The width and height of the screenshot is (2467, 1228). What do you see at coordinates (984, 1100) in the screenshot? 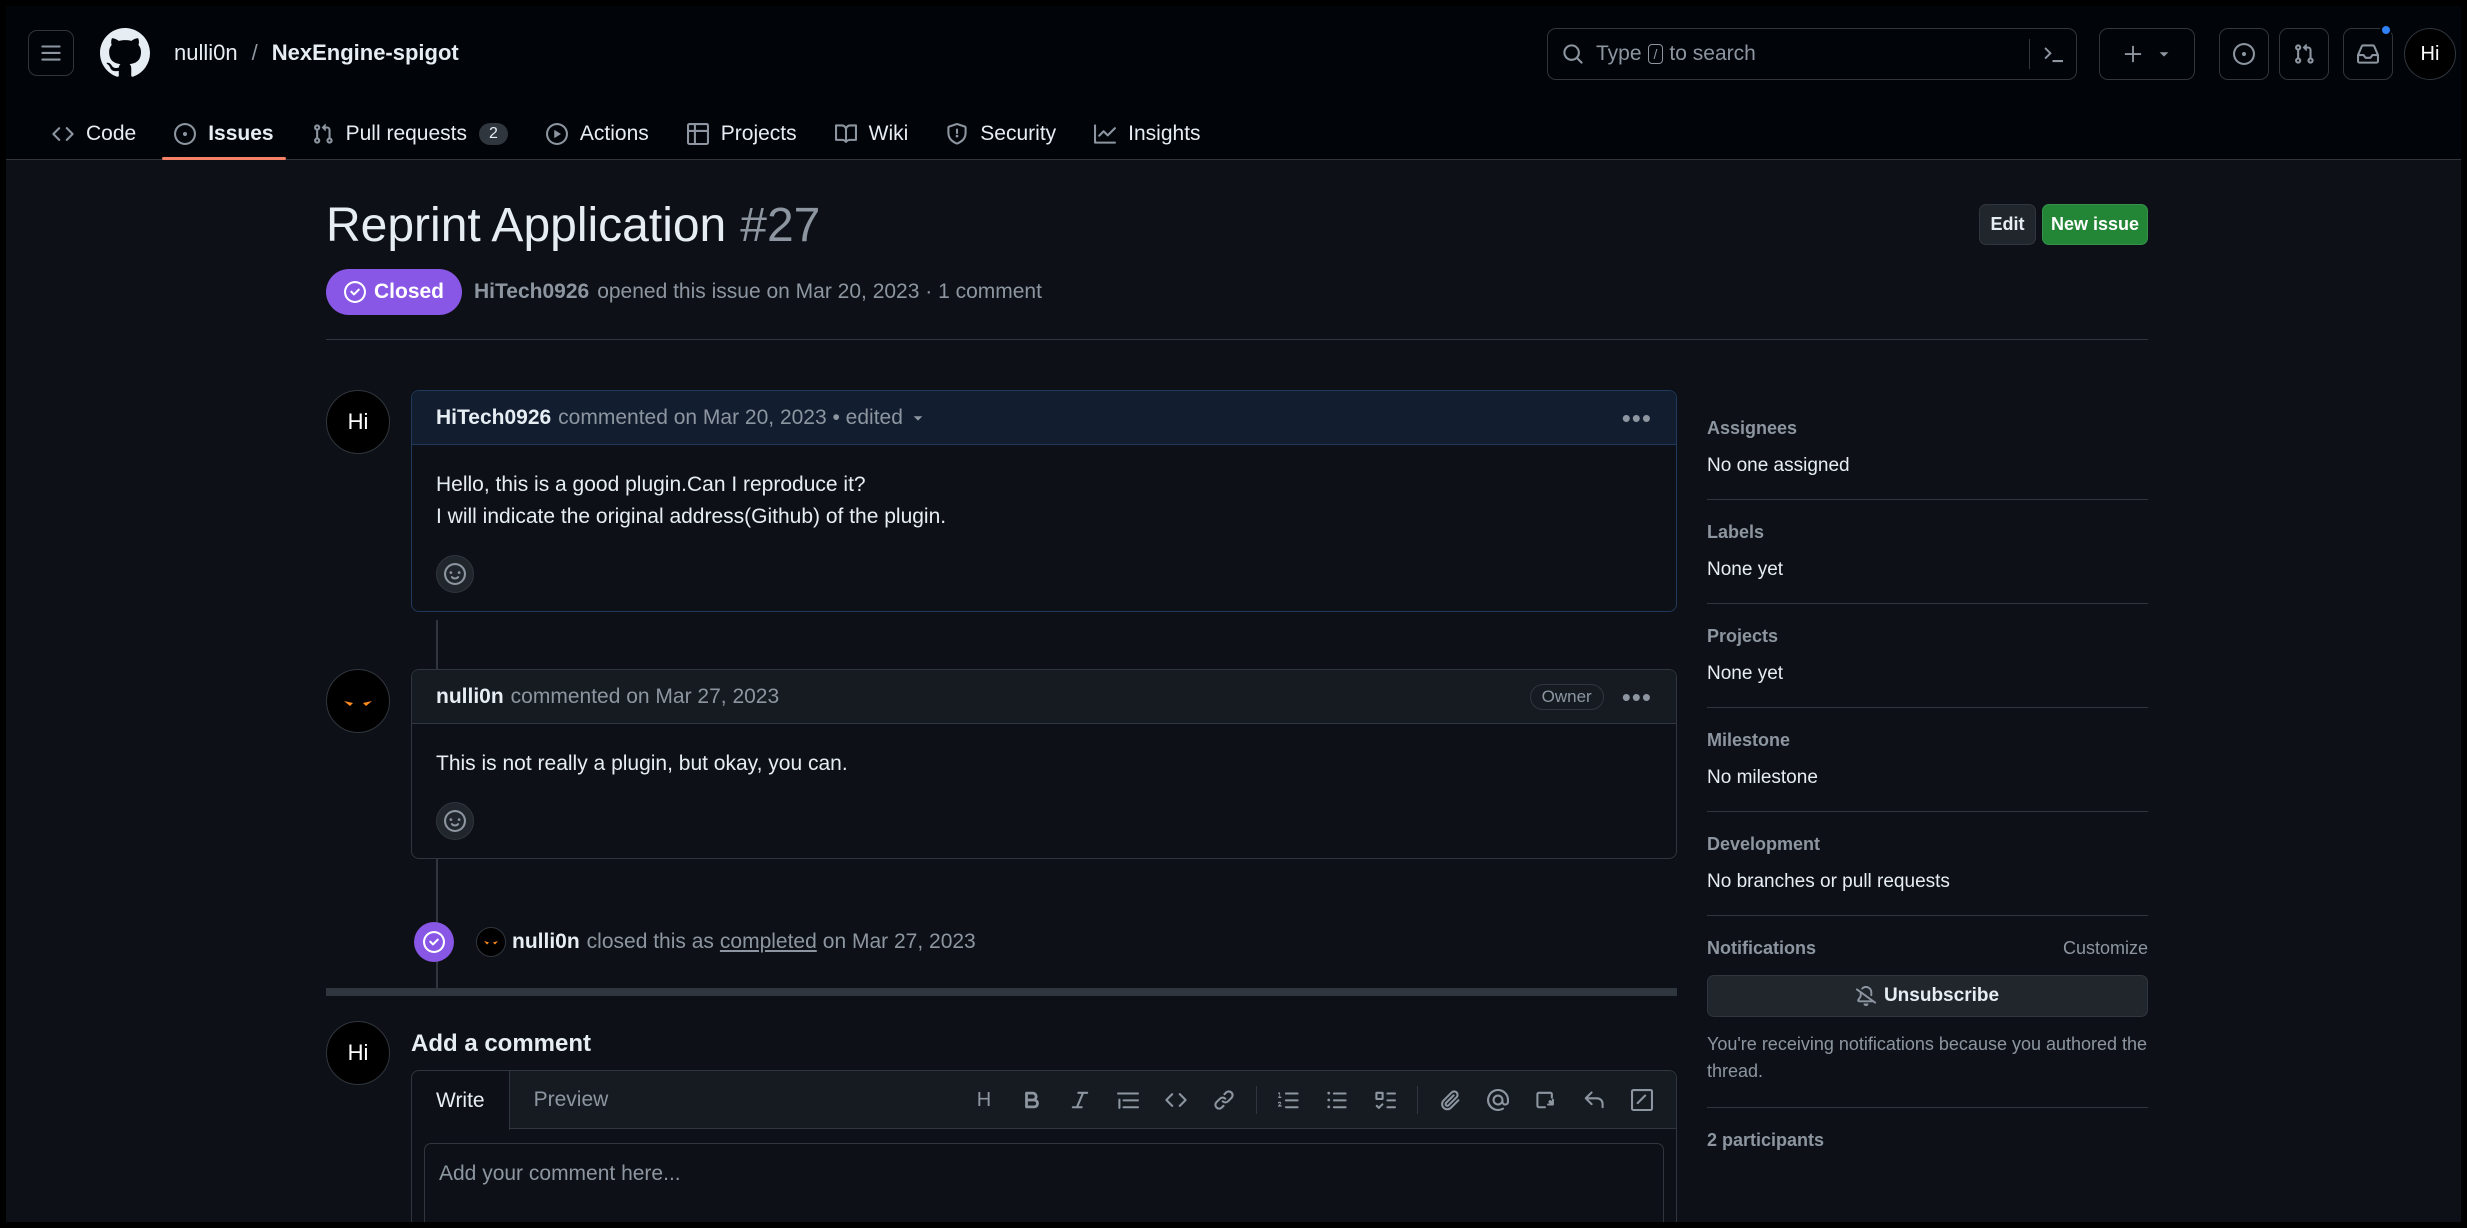
I see `heading-tool: H` at bounding box center [984, 1100].